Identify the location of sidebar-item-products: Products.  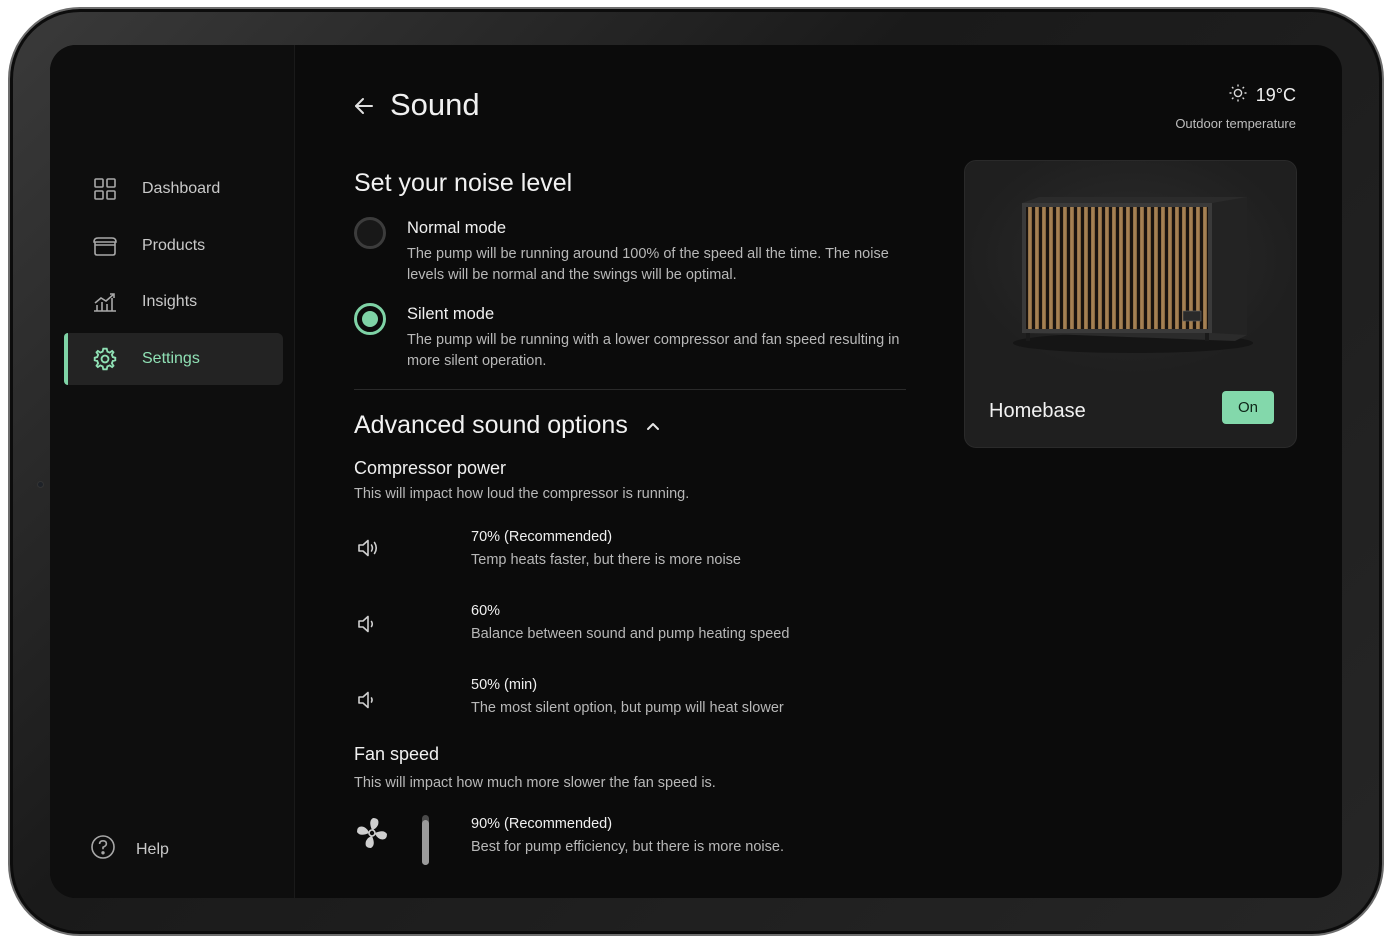
(173, 246).